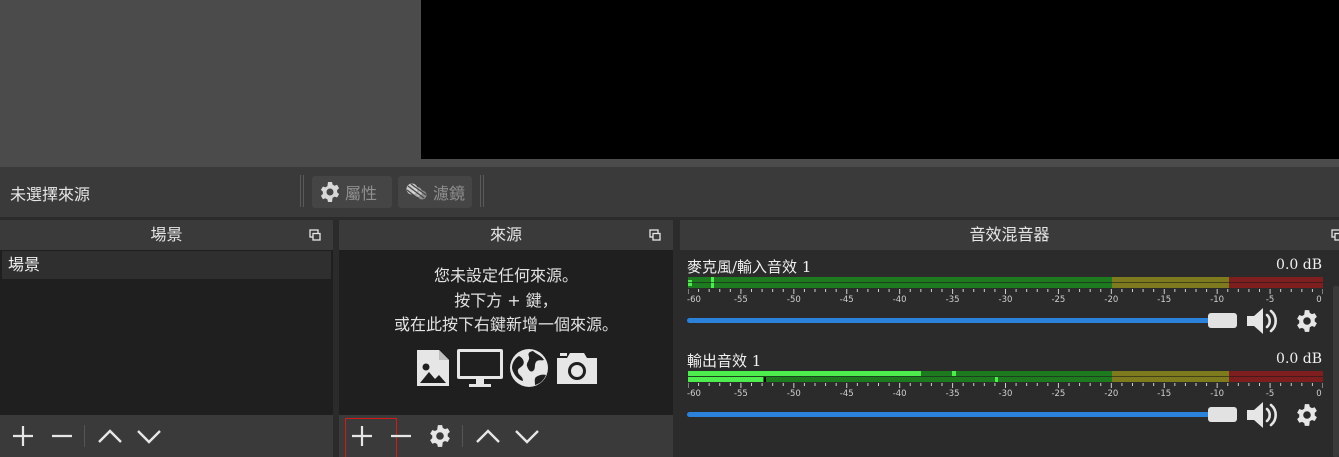 The height and width of the screenshot is (457, 1339). I want to click on move-scene-up-button, so click(110, 436).